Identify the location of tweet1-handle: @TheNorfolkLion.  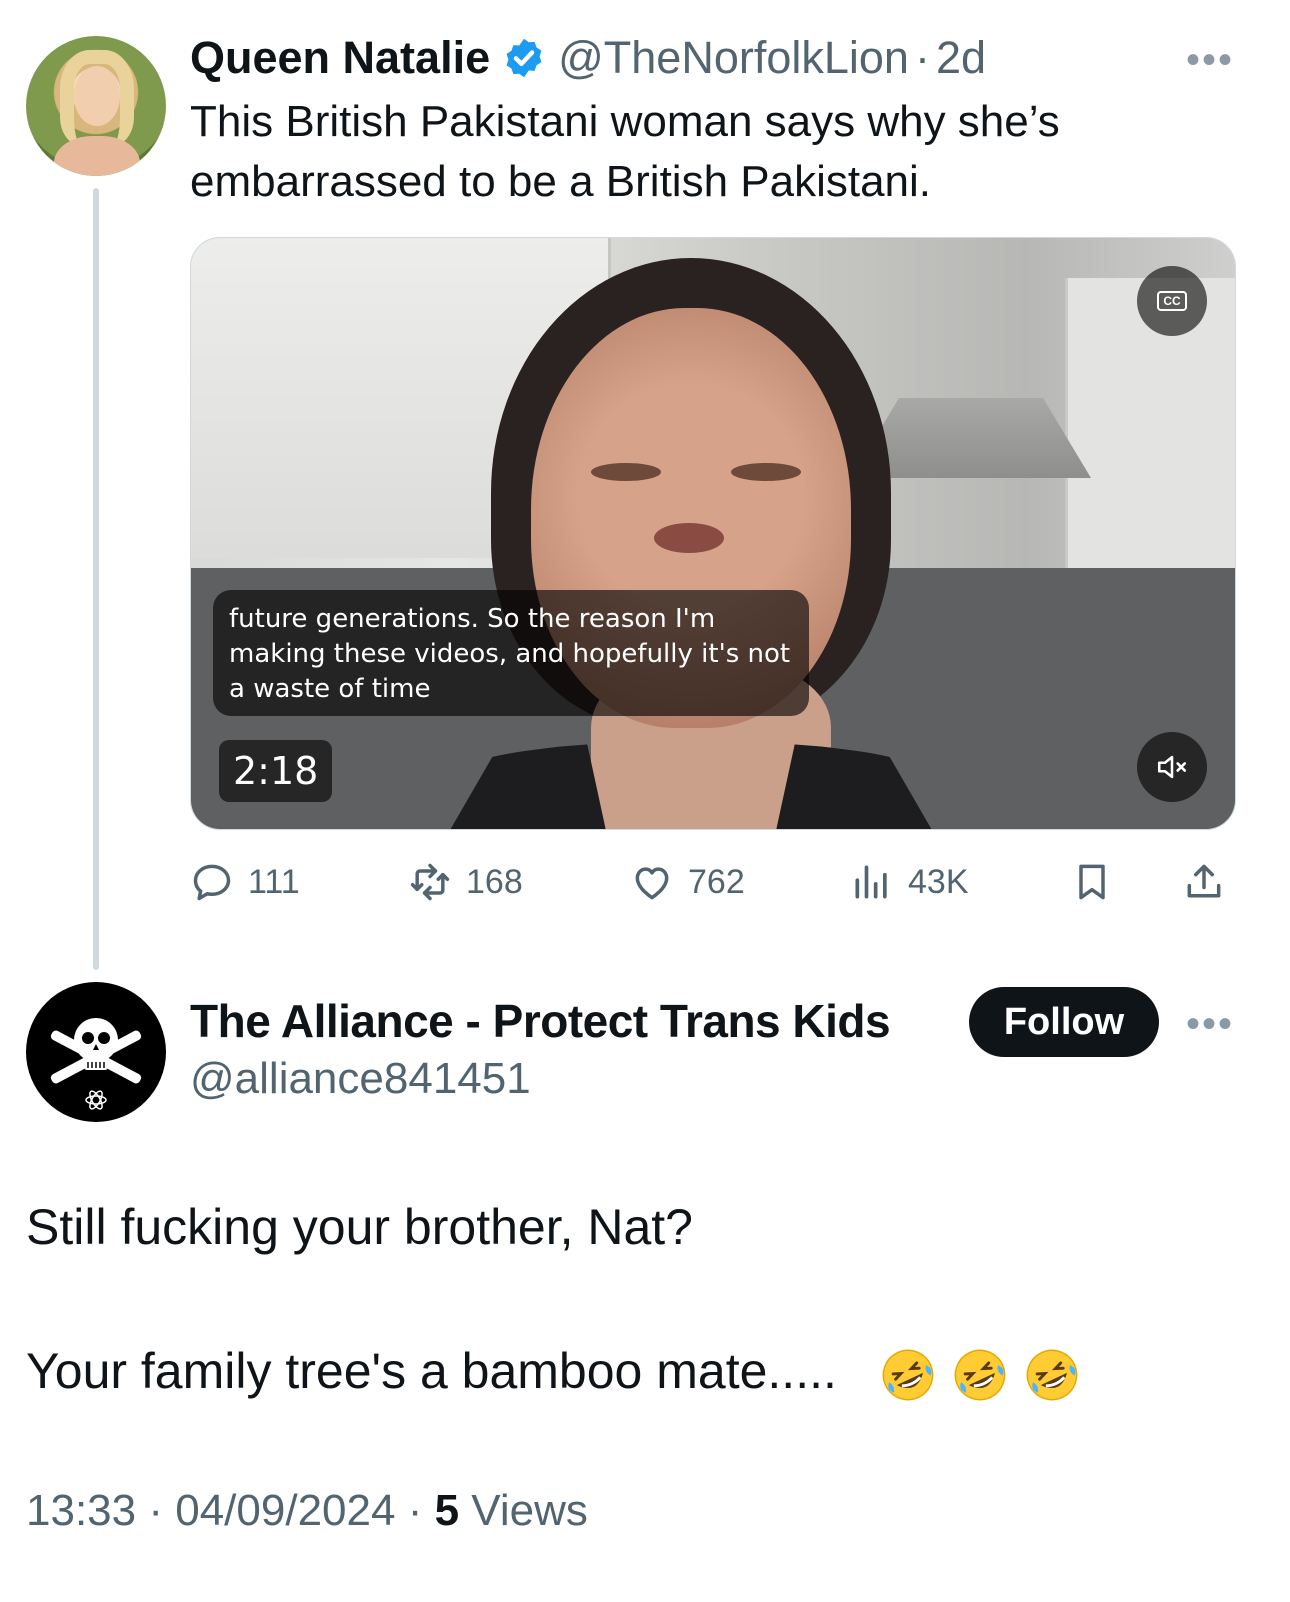
(733, 58).